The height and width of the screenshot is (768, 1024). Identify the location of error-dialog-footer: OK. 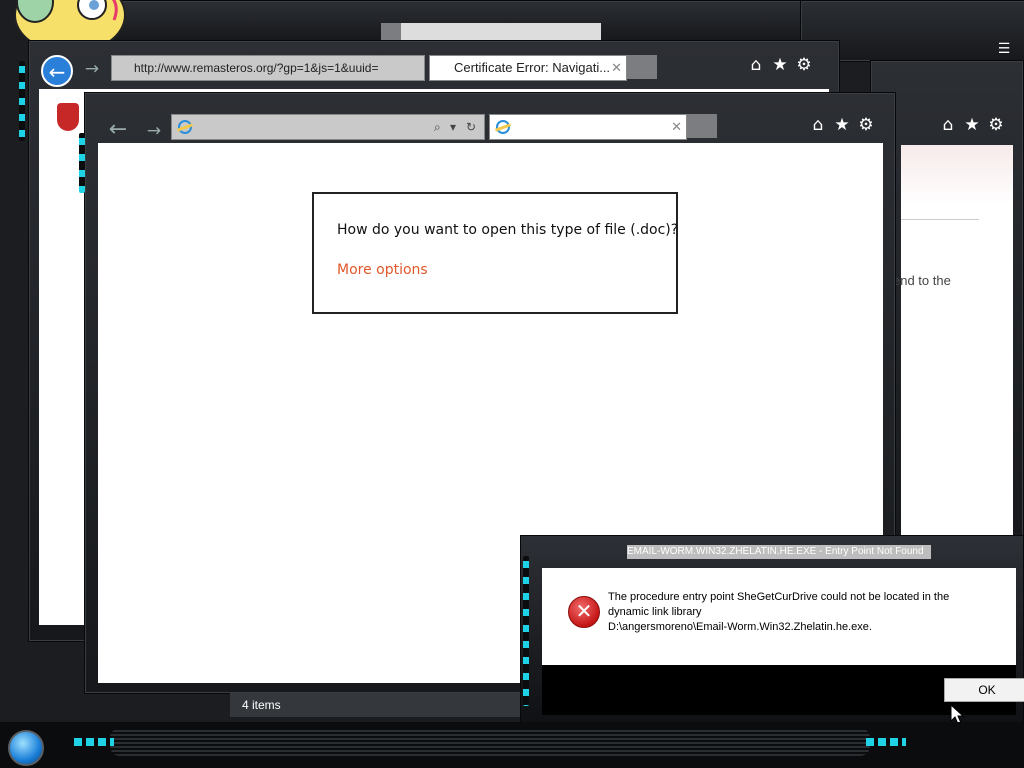
(783, 690).